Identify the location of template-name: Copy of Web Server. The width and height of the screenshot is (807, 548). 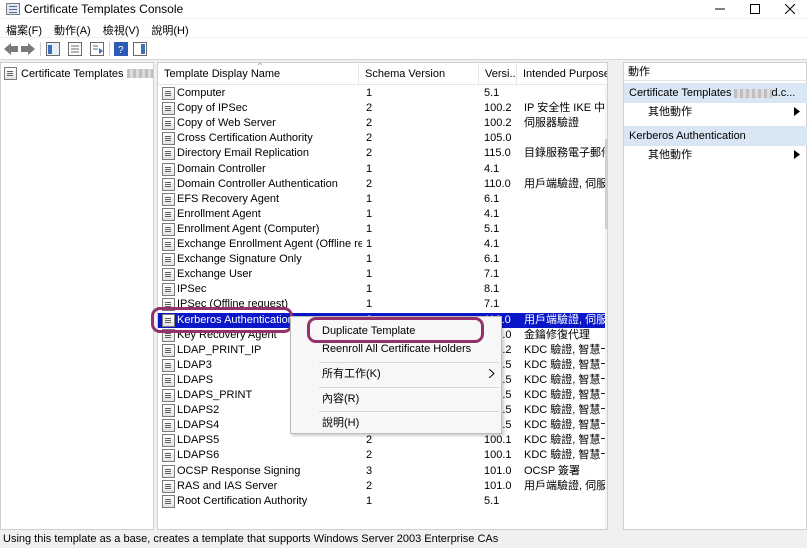
(226, 123).